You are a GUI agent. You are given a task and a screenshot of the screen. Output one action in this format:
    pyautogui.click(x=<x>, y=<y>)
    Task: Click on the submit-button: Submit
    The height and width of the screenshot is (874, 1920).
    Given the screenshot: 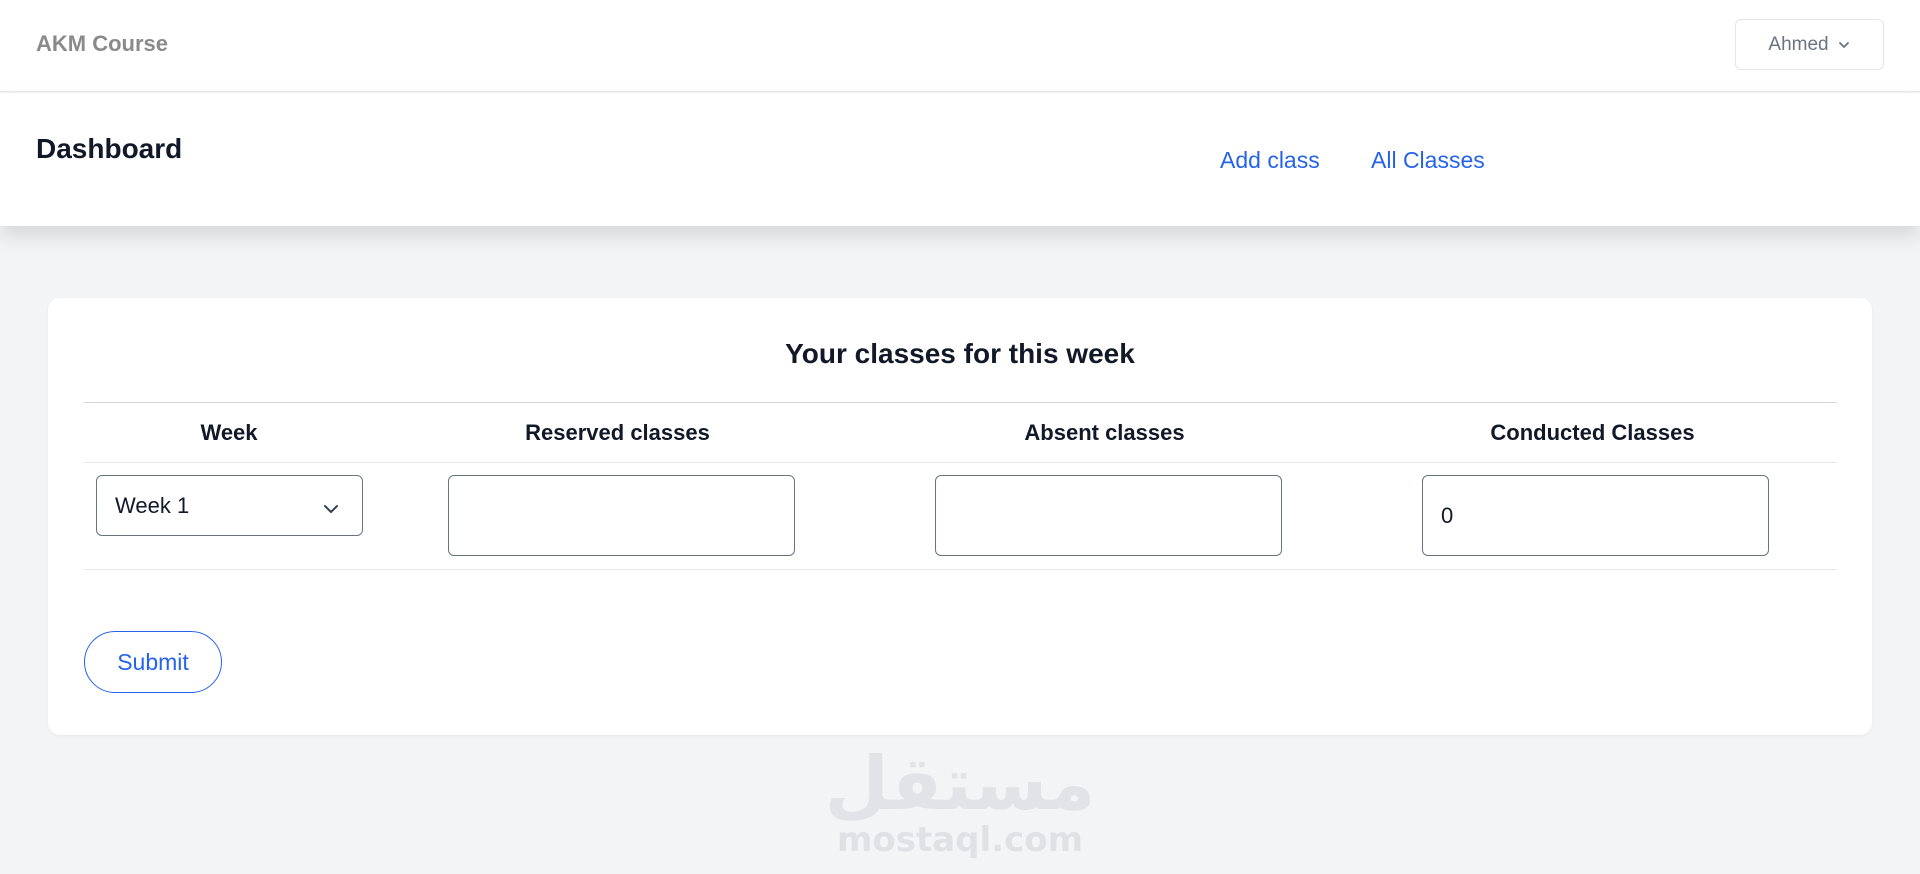 What is the action you would take?
    pyautogui.click(x=153, y=662)
    